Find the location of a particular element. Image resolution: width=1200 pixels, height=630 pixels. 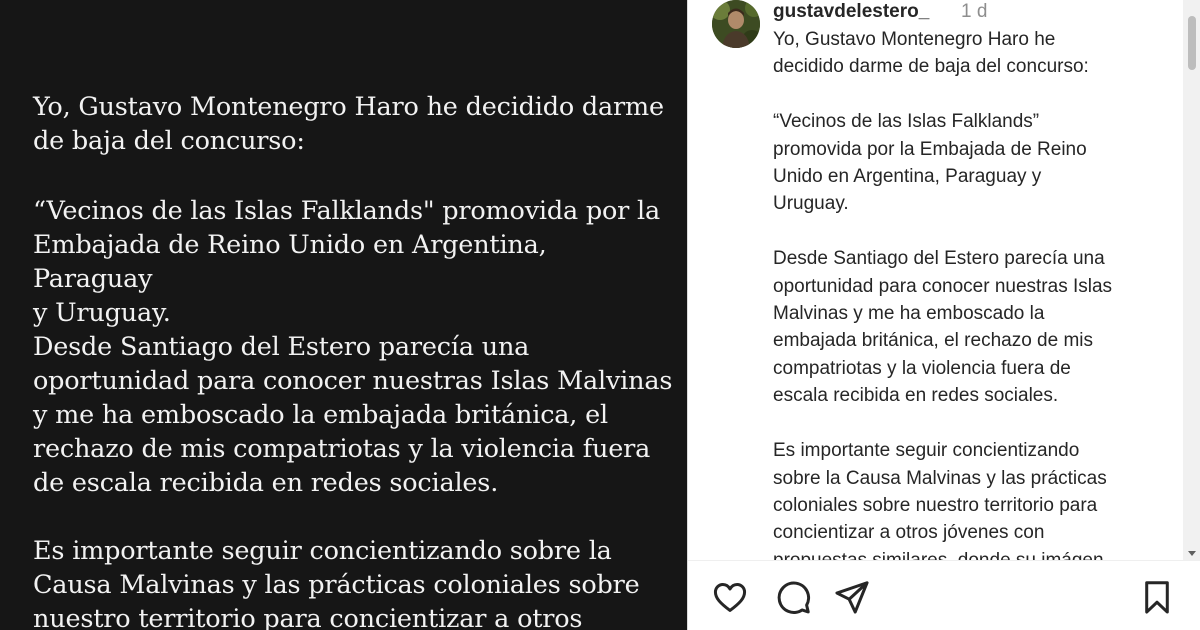

post-timestamp: 1 d is located at coordinates (974, 12).